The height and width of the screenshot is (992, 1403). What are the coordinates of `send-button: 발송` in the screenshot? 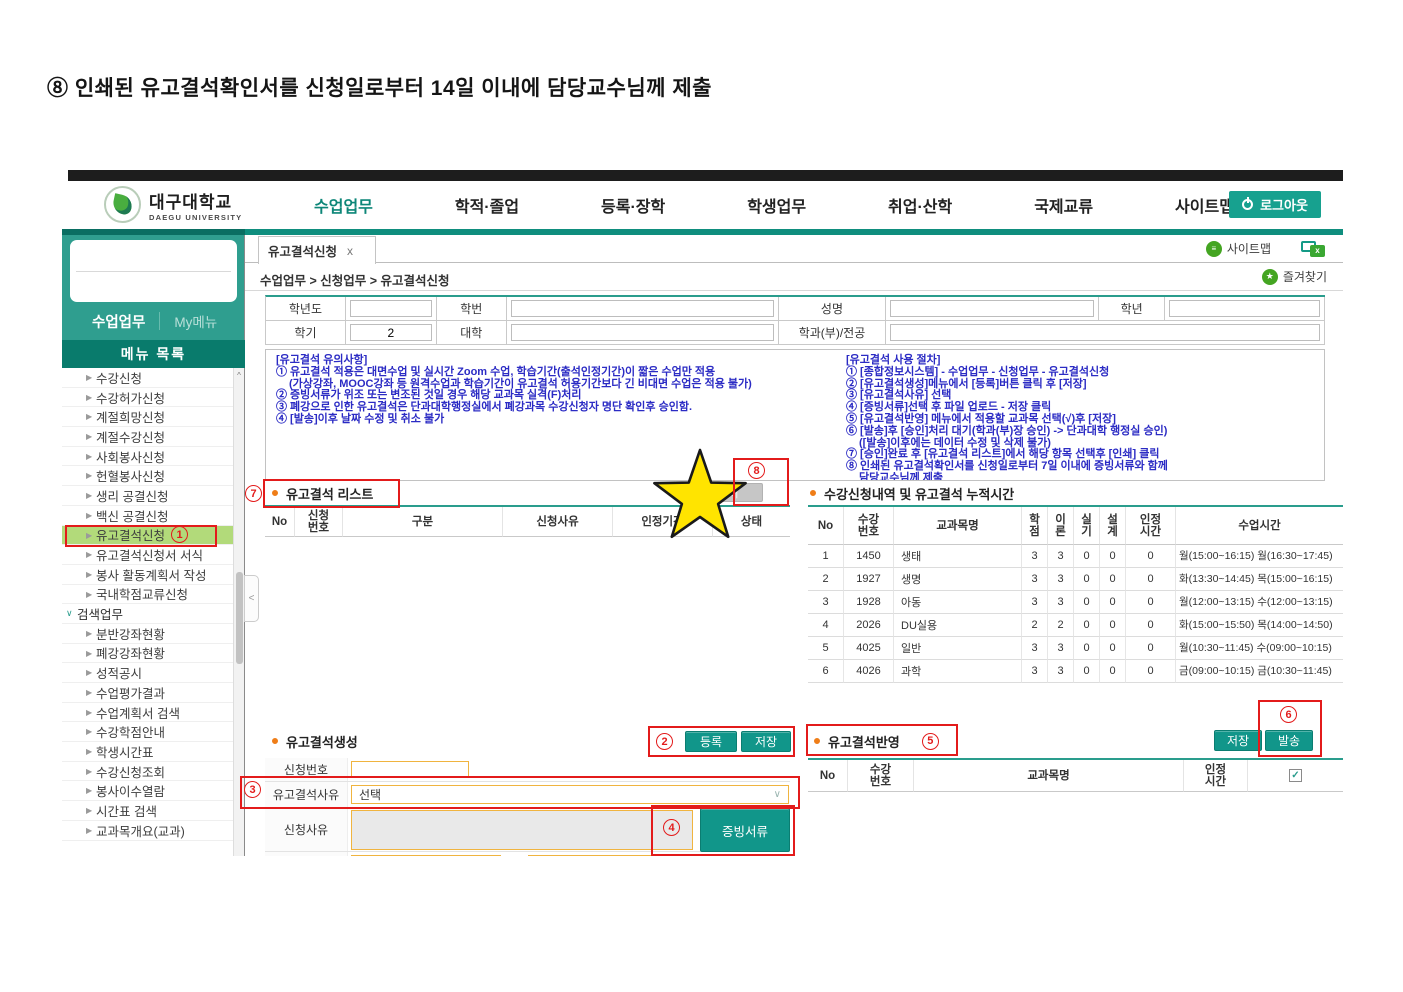 It's located at (1289, 740).